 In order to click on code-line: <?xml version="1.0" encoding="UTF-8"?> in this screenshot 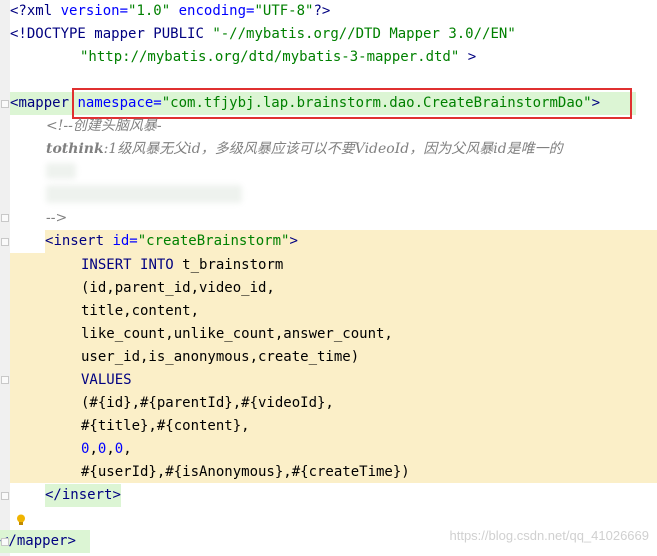, I will do `click(170, 11)`.